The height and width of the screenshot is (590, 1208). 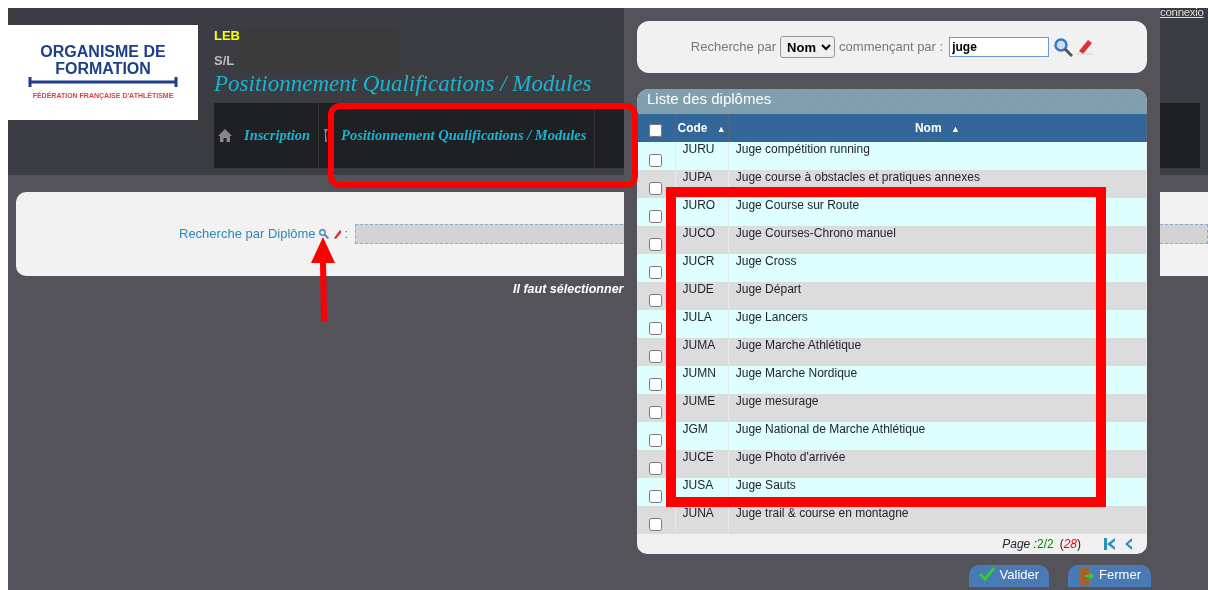 What do you see at coordinates (698, 513) in the screenshot?
I see `code-link: JUNA` at bounding box center [698, 513].